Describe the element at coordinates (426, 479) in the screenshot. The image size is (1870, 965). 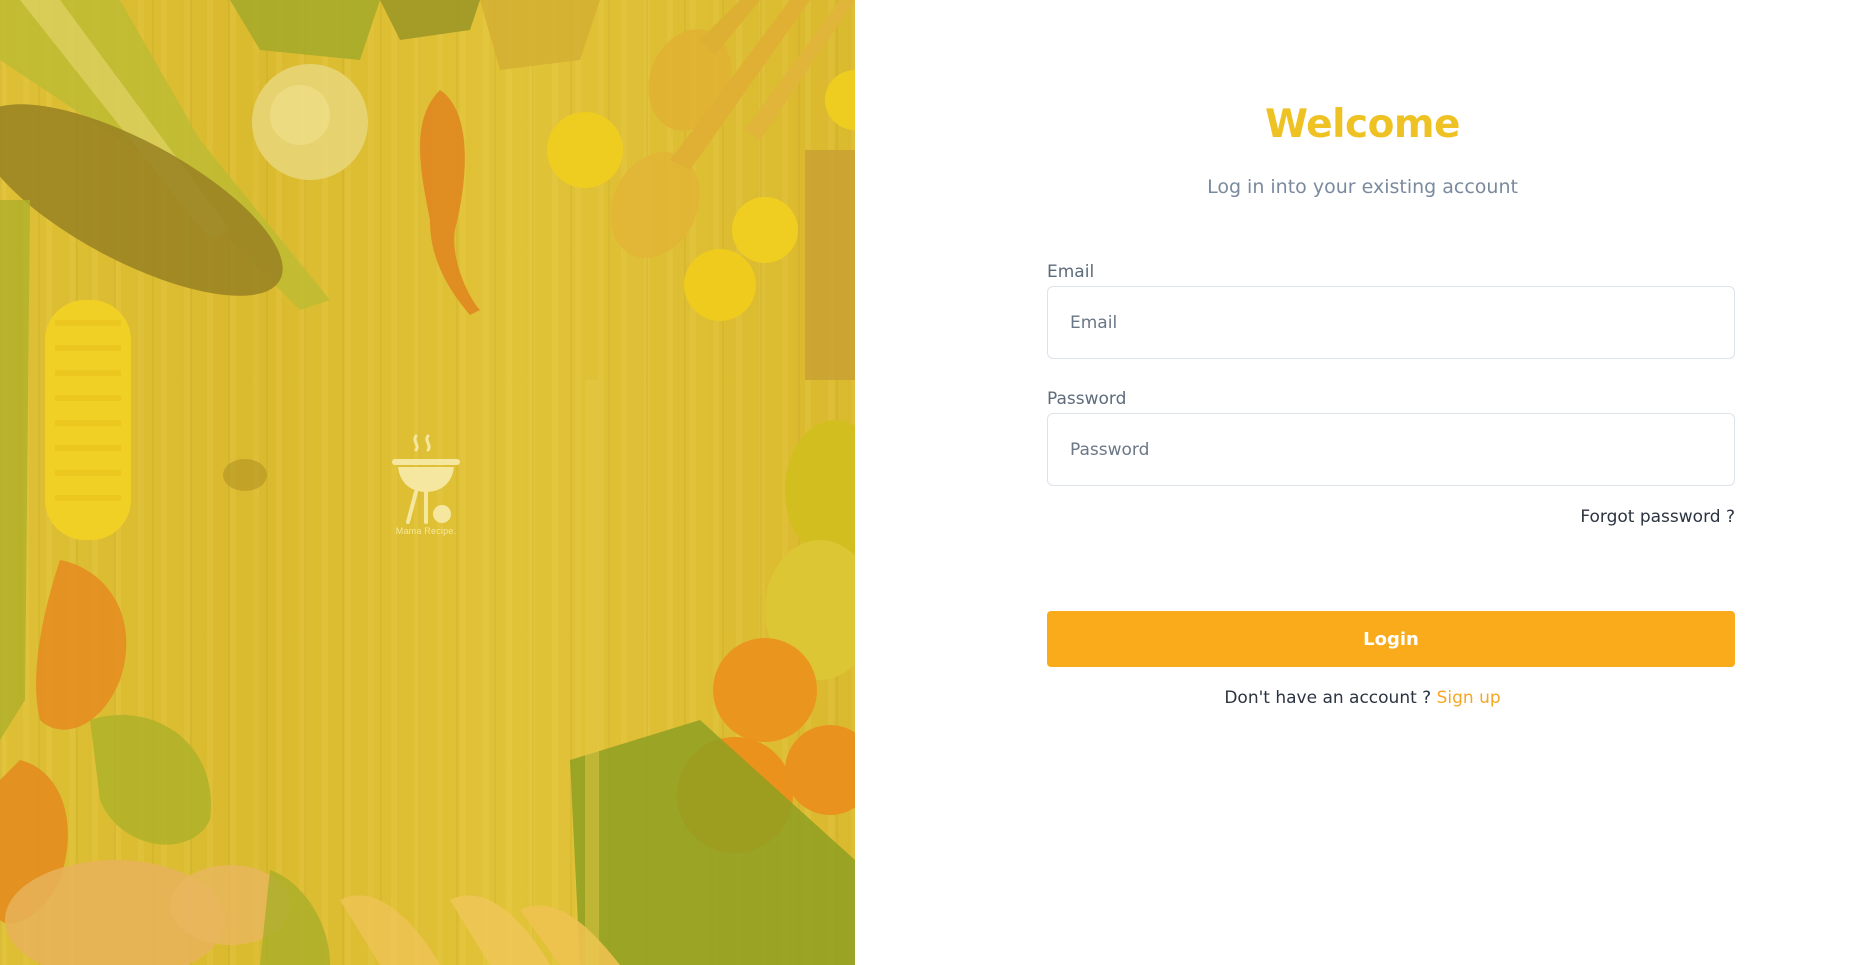
I see `barbecue-grill-icon` at that location.